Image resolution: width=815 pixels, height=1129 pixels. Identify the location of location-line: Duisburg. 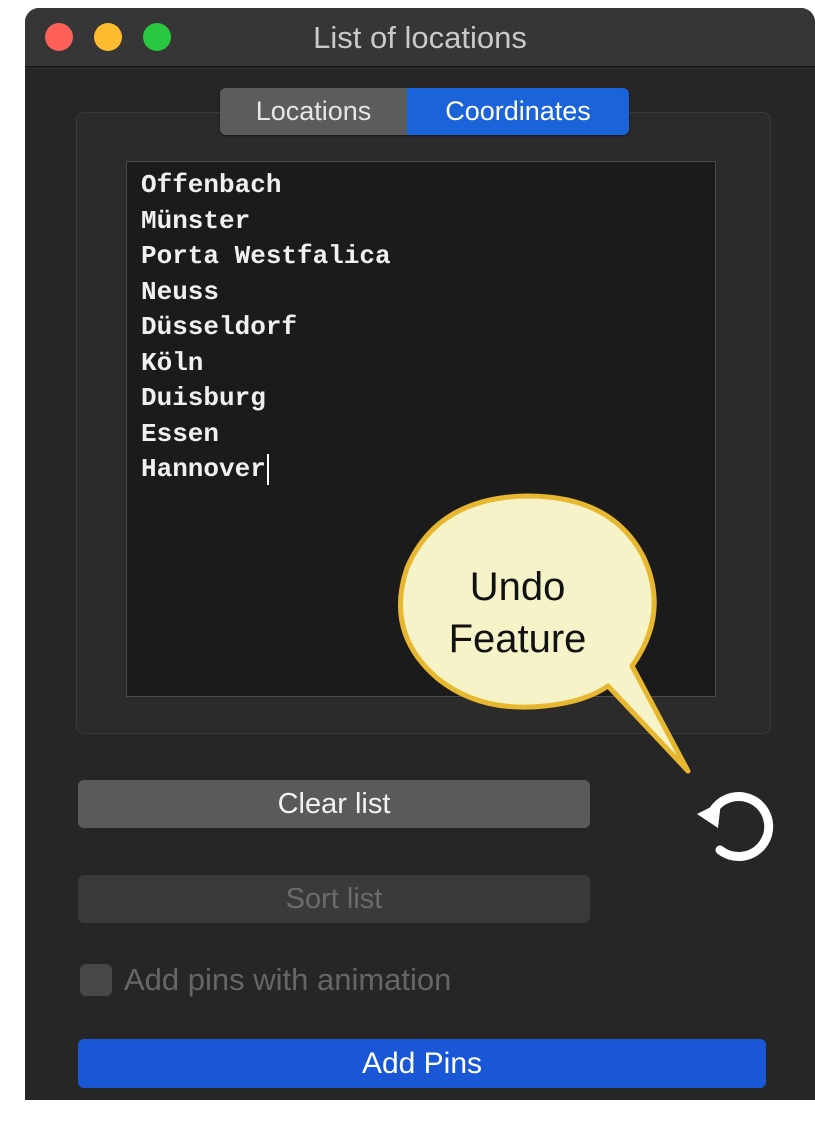
(203, 398).